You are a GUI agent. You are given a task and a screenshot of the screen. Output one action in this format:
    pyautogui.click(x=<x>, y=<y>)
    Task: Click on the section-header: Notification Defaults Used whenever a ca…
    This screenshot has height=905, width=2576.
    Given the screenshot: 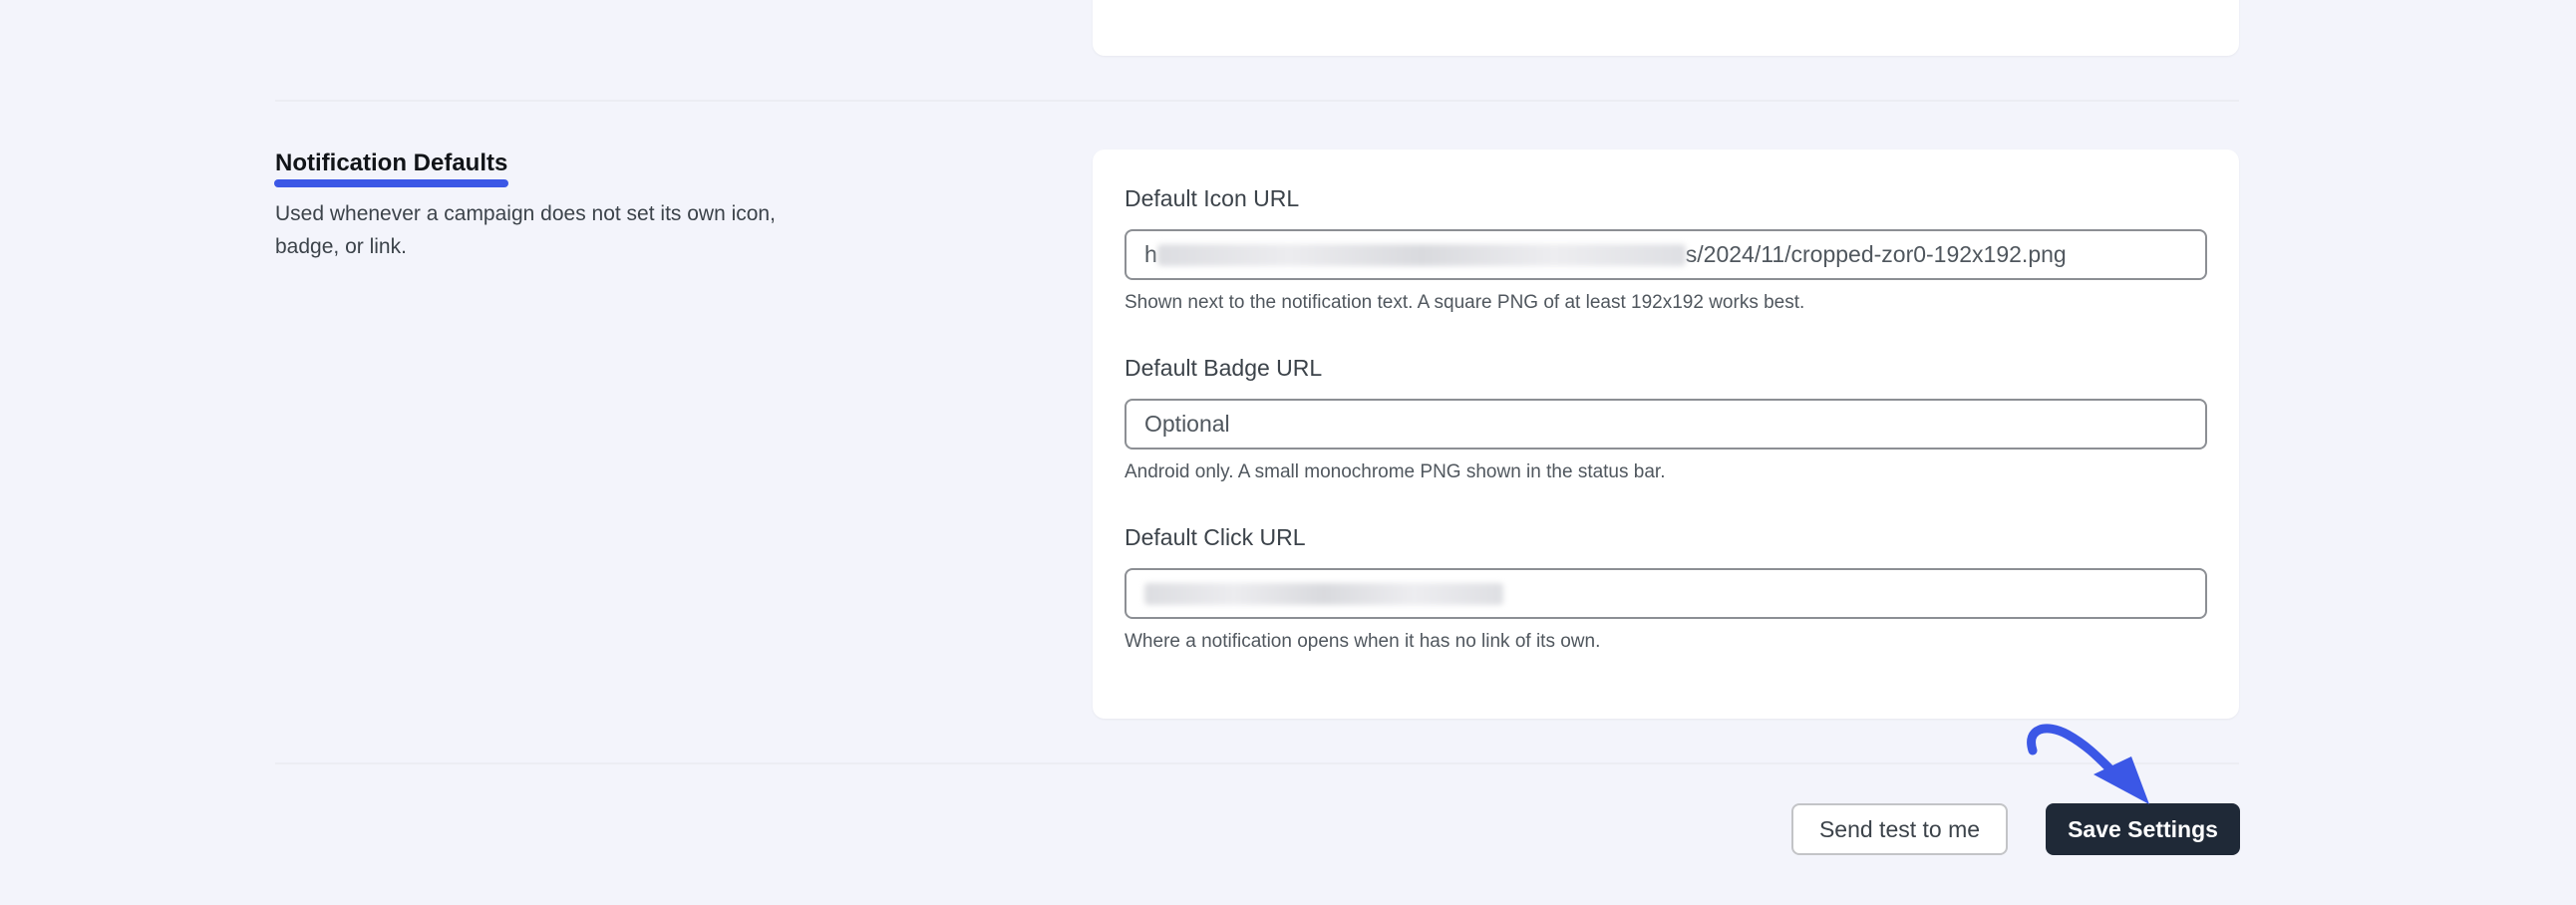 What is the action you would take?
    pyautogui.click(x=553, y=206)
    